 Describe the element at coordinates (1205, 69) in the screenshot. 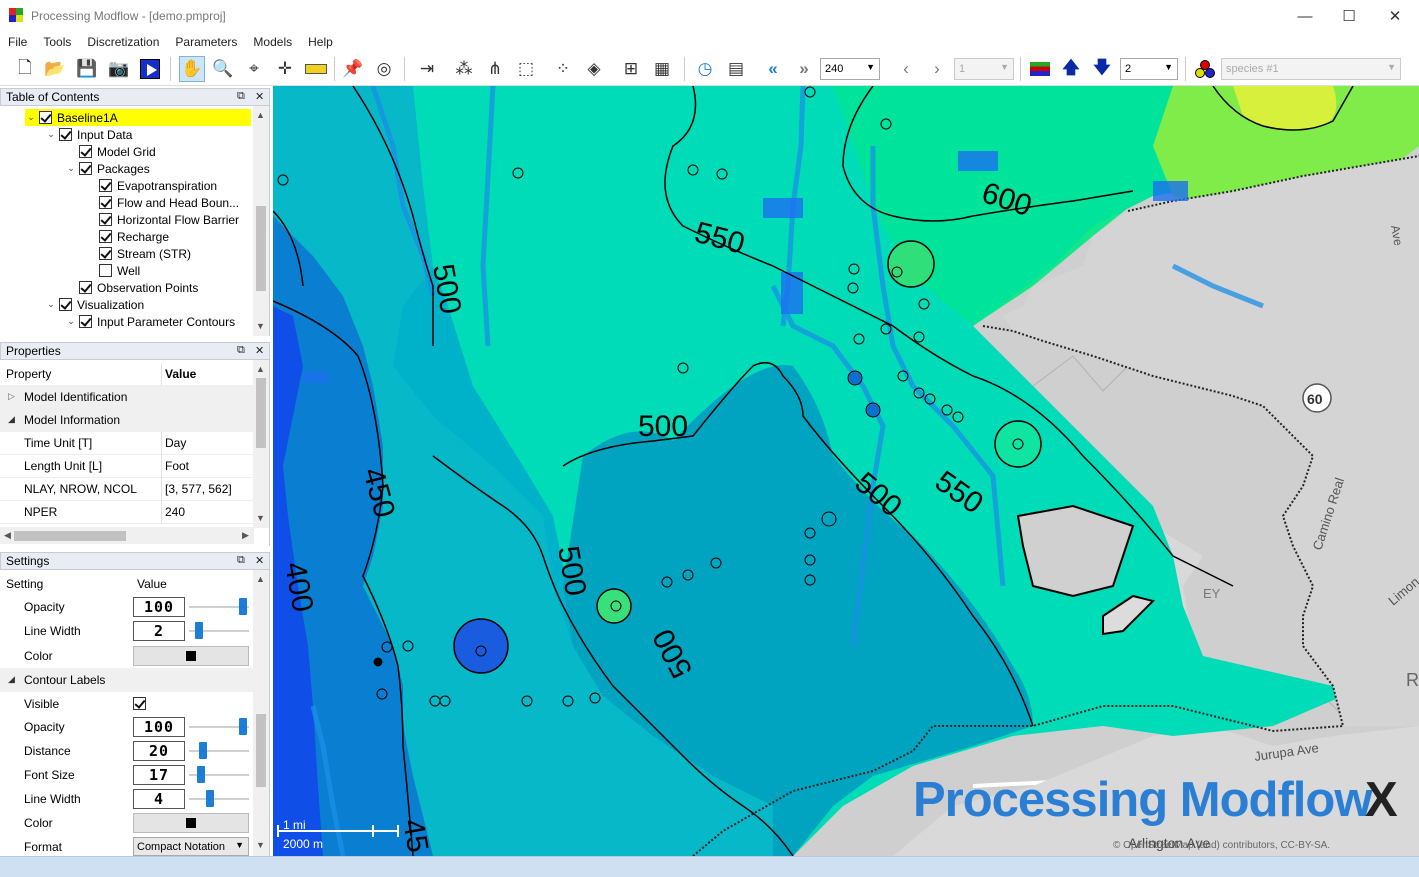

I see `species-icon` at that location.